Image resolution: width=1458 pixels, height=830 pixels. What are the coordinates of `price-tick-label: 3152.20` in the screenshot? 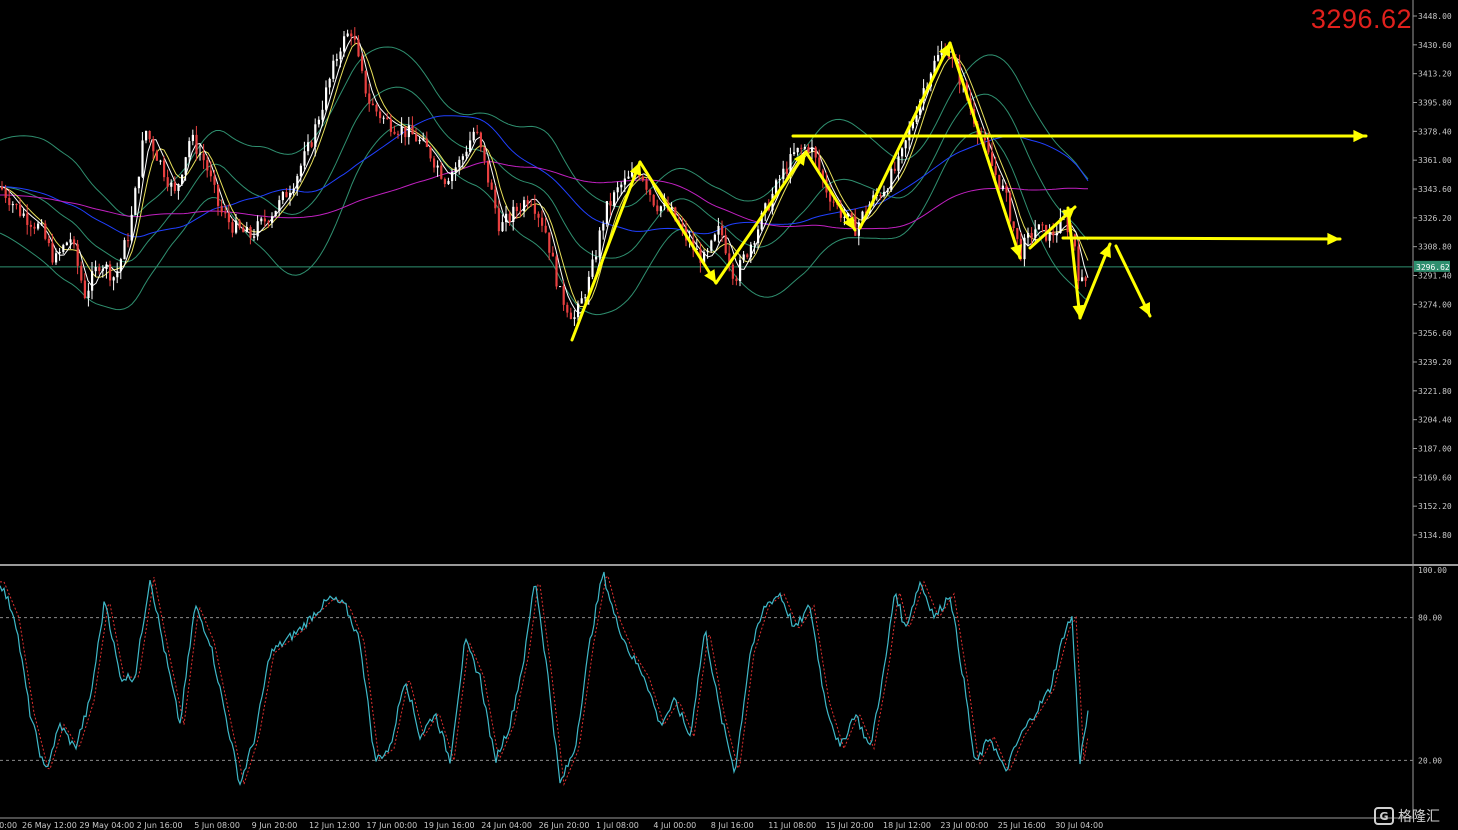 It's located at (1435, 506).